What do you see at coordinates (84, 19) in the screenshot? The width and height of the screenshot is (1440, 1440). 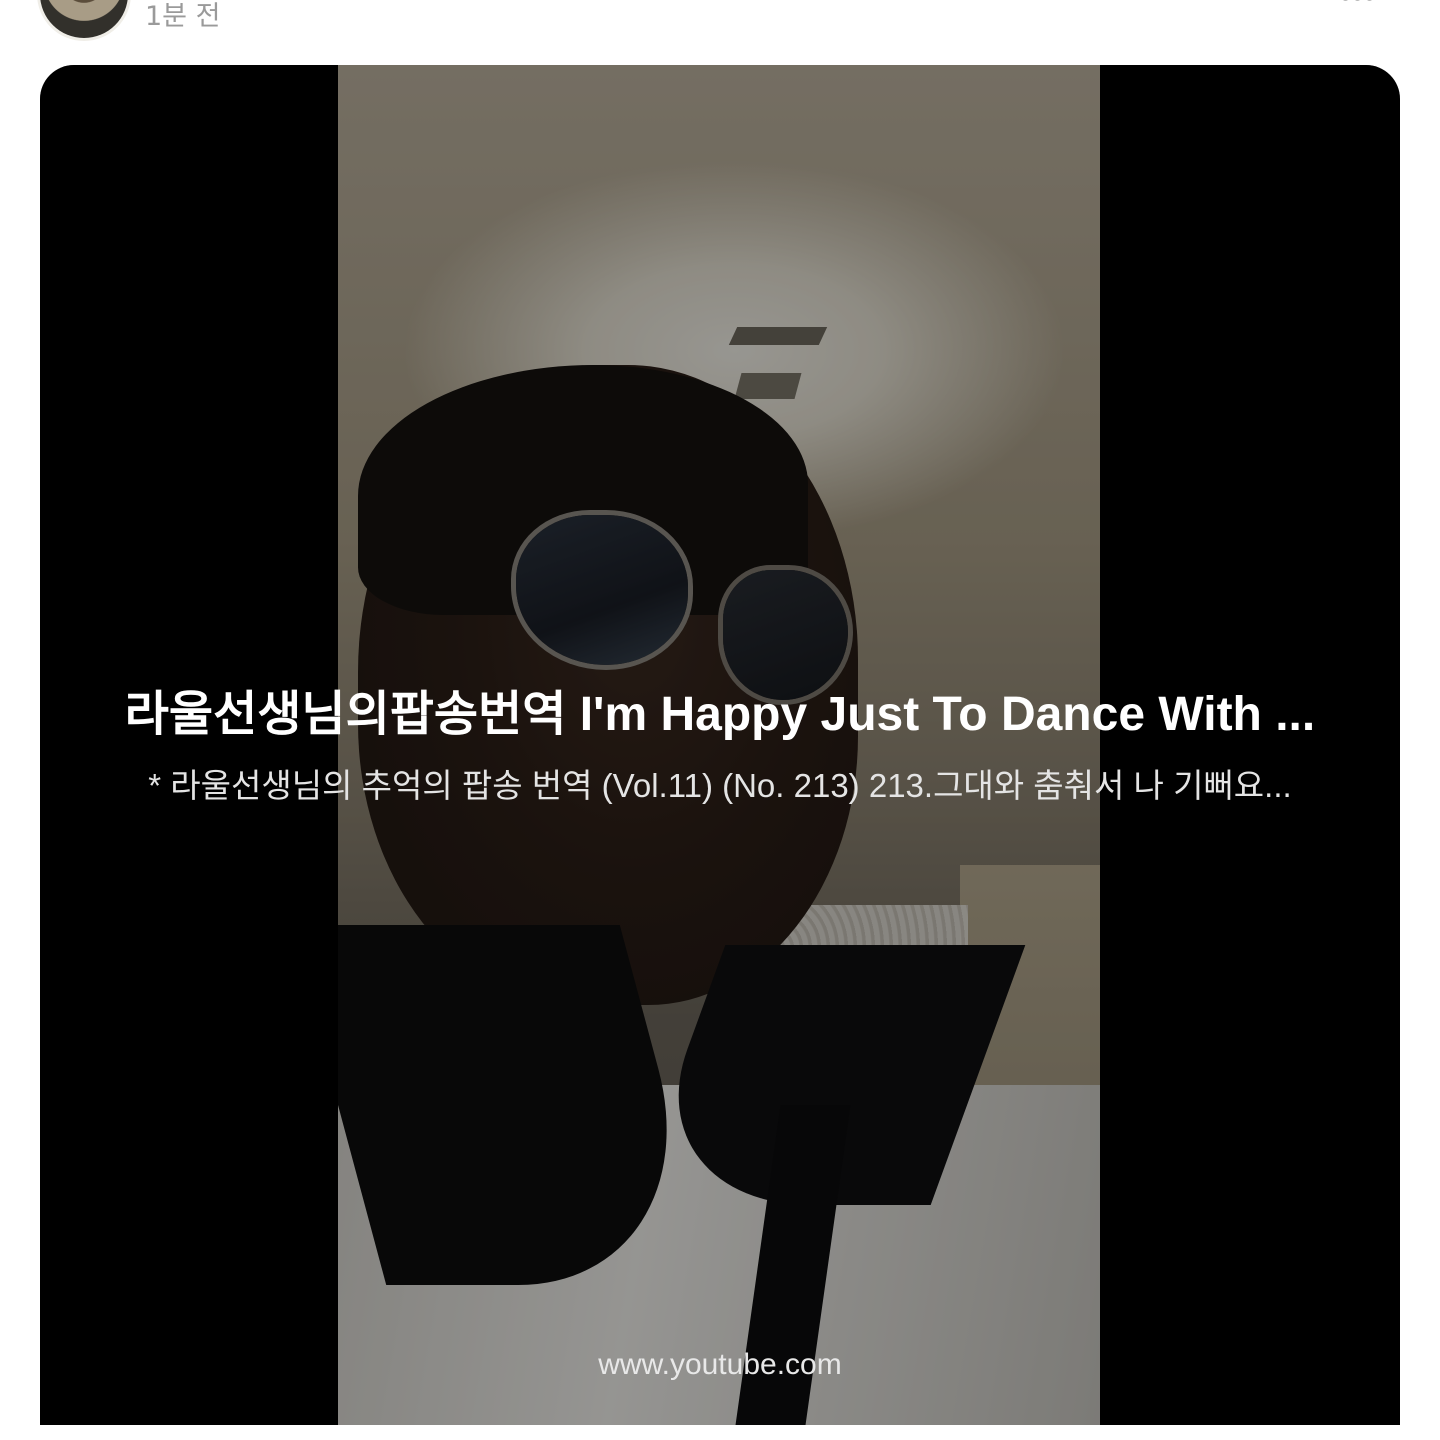 I see `avatar` at bounding box center [84, 19].